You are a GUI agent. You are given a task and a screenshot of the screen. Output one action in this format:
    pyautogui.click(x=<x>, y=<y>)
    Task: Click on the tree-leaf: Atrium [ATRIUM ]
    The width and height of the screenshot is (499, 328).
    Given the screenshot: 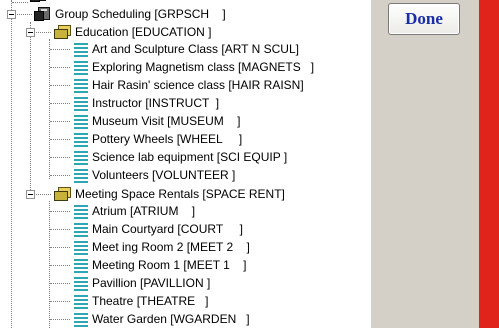 What is the action you would take?
    pyautogui.click(x=134, y=211)
    